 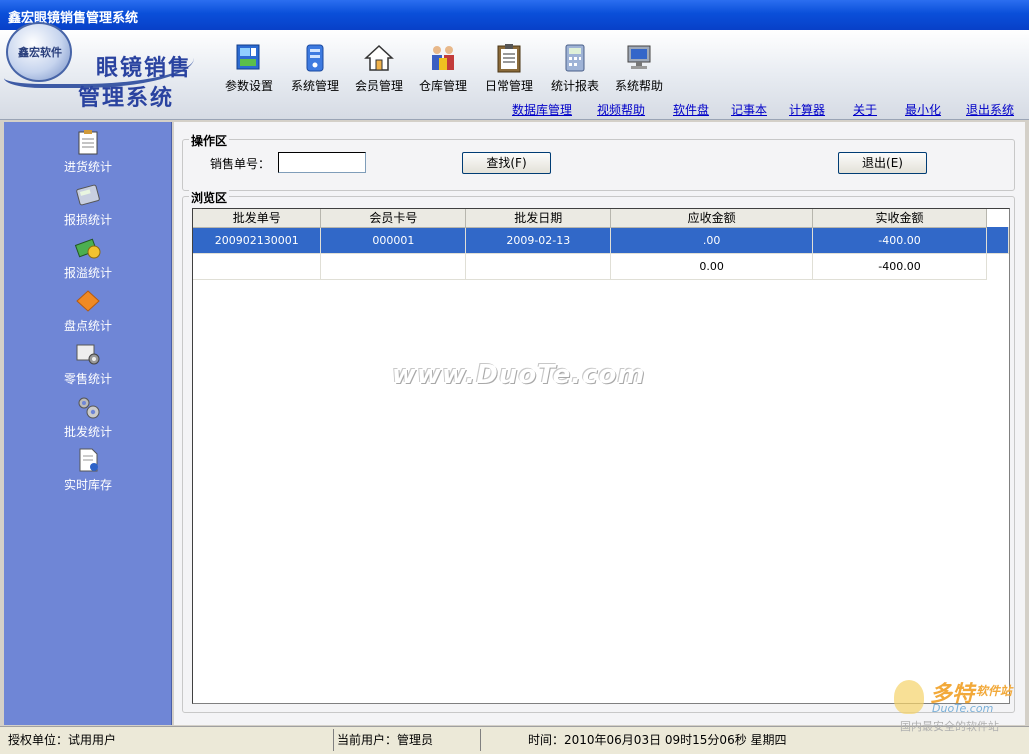 What do you see at coordinates (923, 109) in the screenshot?
I see `link-minimize: 最小化` at bounding box center [923, 109].